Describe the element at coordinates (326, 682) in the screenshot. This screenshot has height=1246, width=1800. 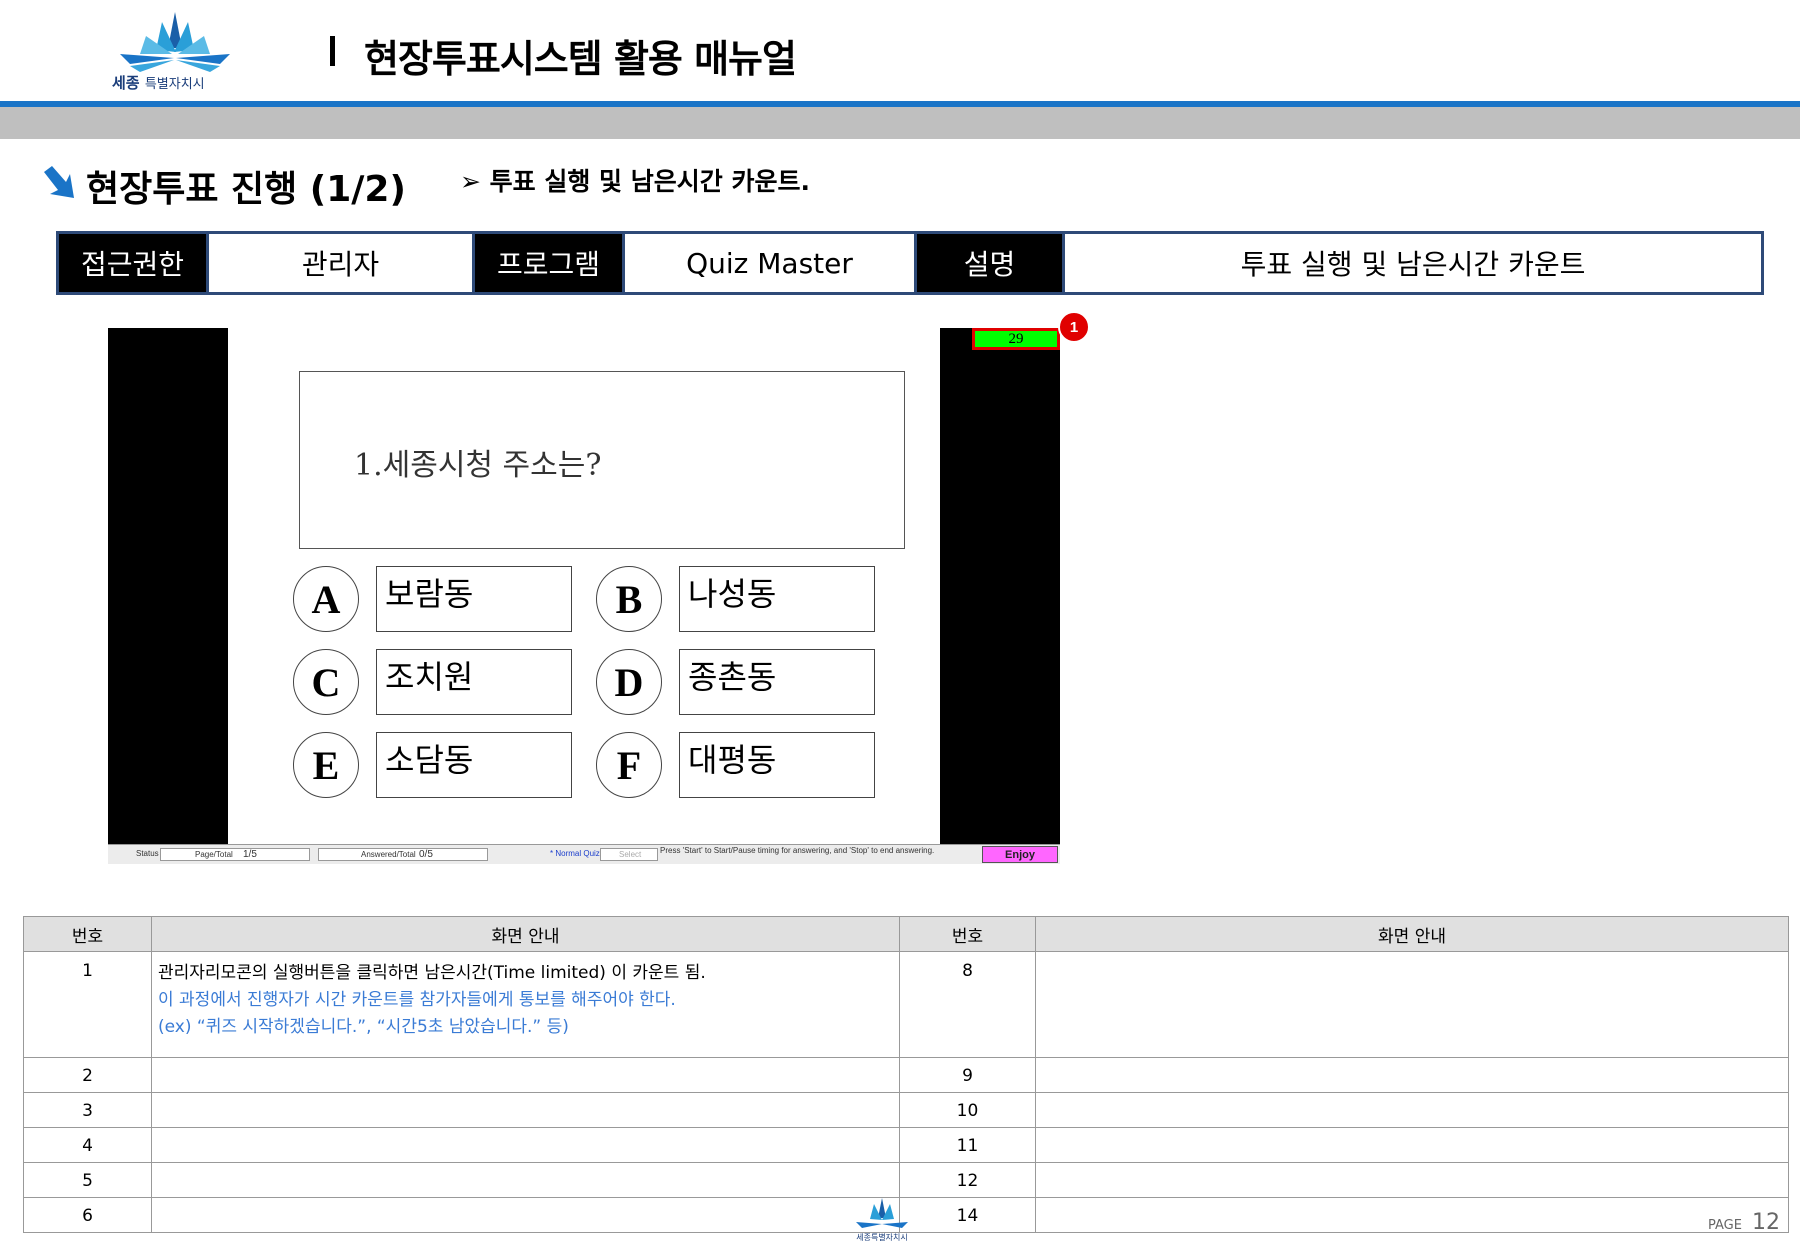
I see `option-c-letter: C` at that location.